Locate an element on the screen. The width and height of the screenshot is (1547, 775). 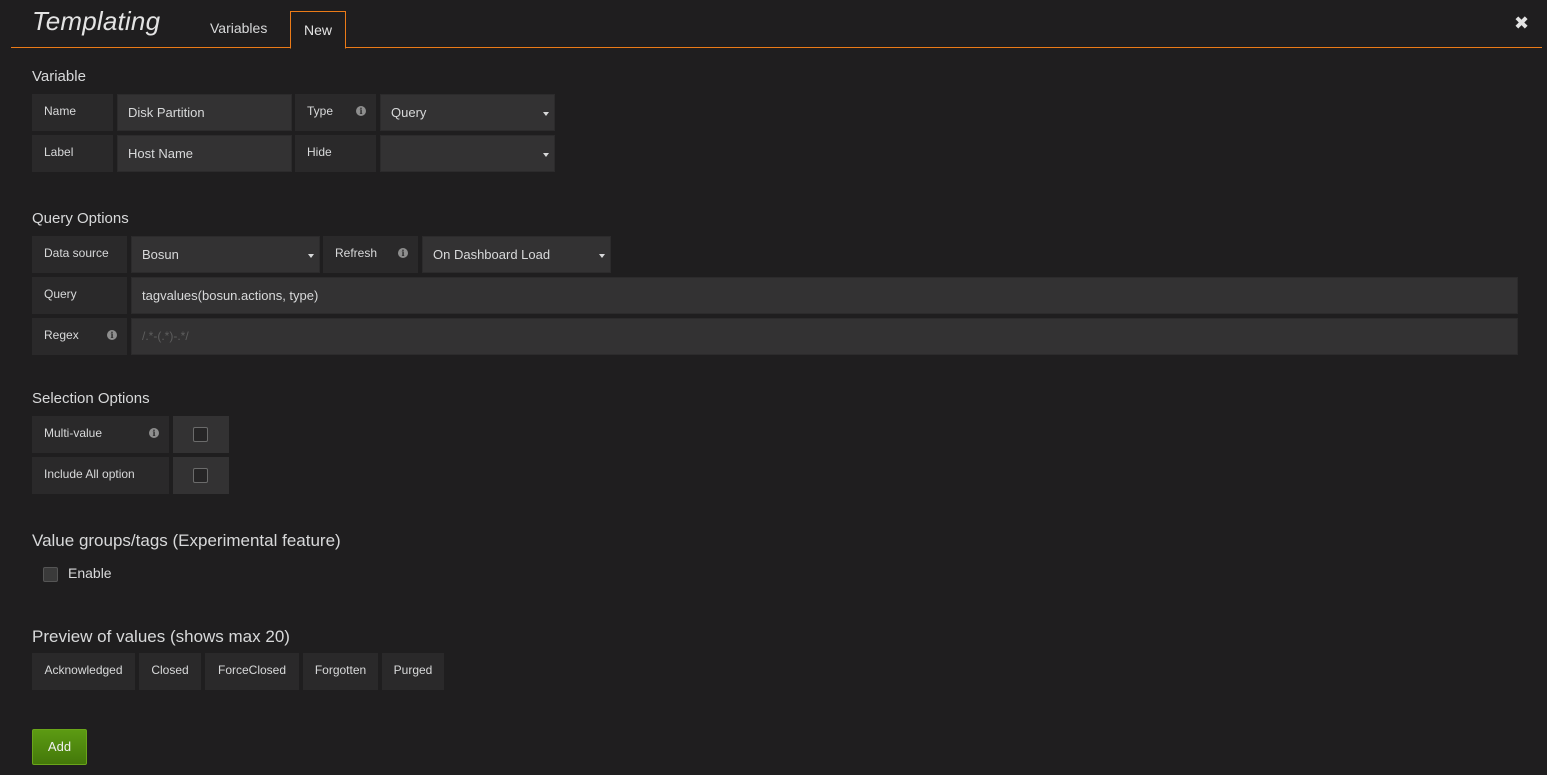
label-input: Host Name is located at coordinates (204, 153).